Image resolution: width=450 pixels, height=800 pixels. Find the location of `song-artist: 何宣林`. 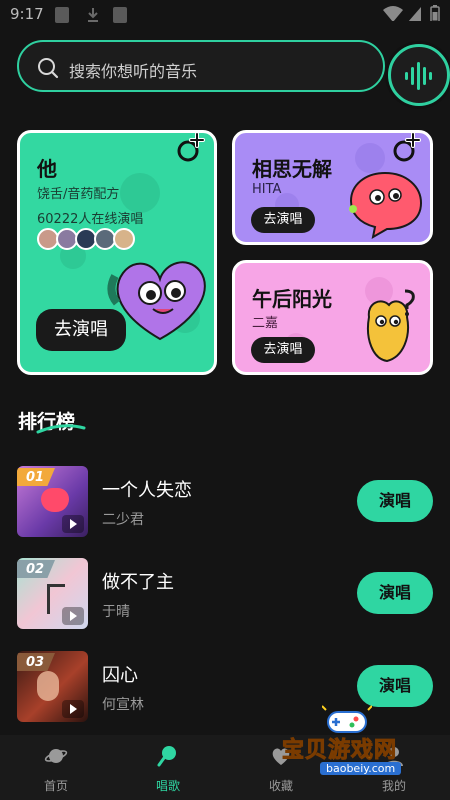

song-artist: 何宣林 is located at coordinates (123, 705).